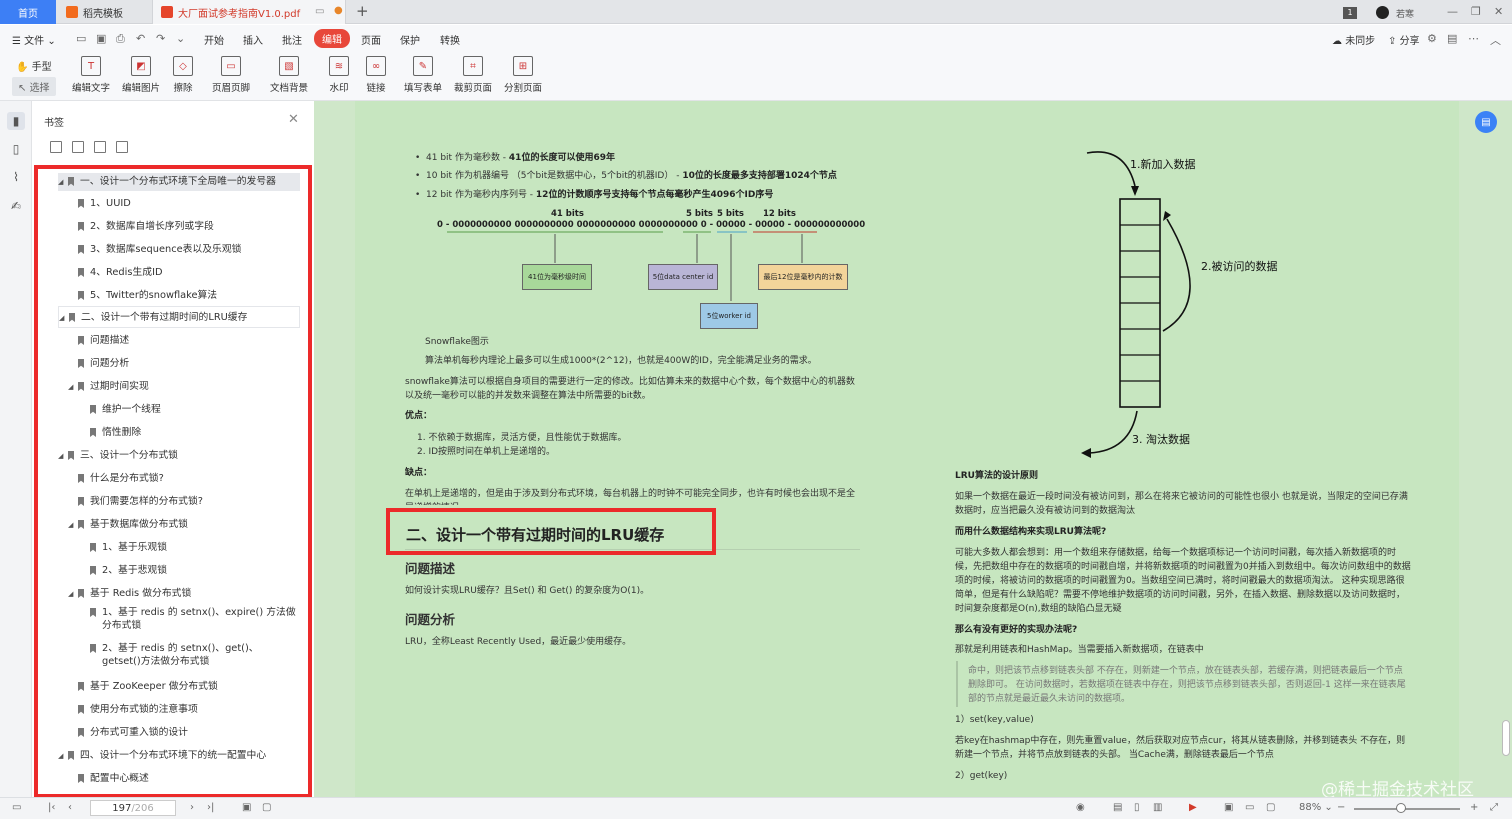 This screenshot has width=1512, height=819. Describe the element at coordinates (103, 363) in the screenshot. I see `bookmark-item: 问题分析` at that location.